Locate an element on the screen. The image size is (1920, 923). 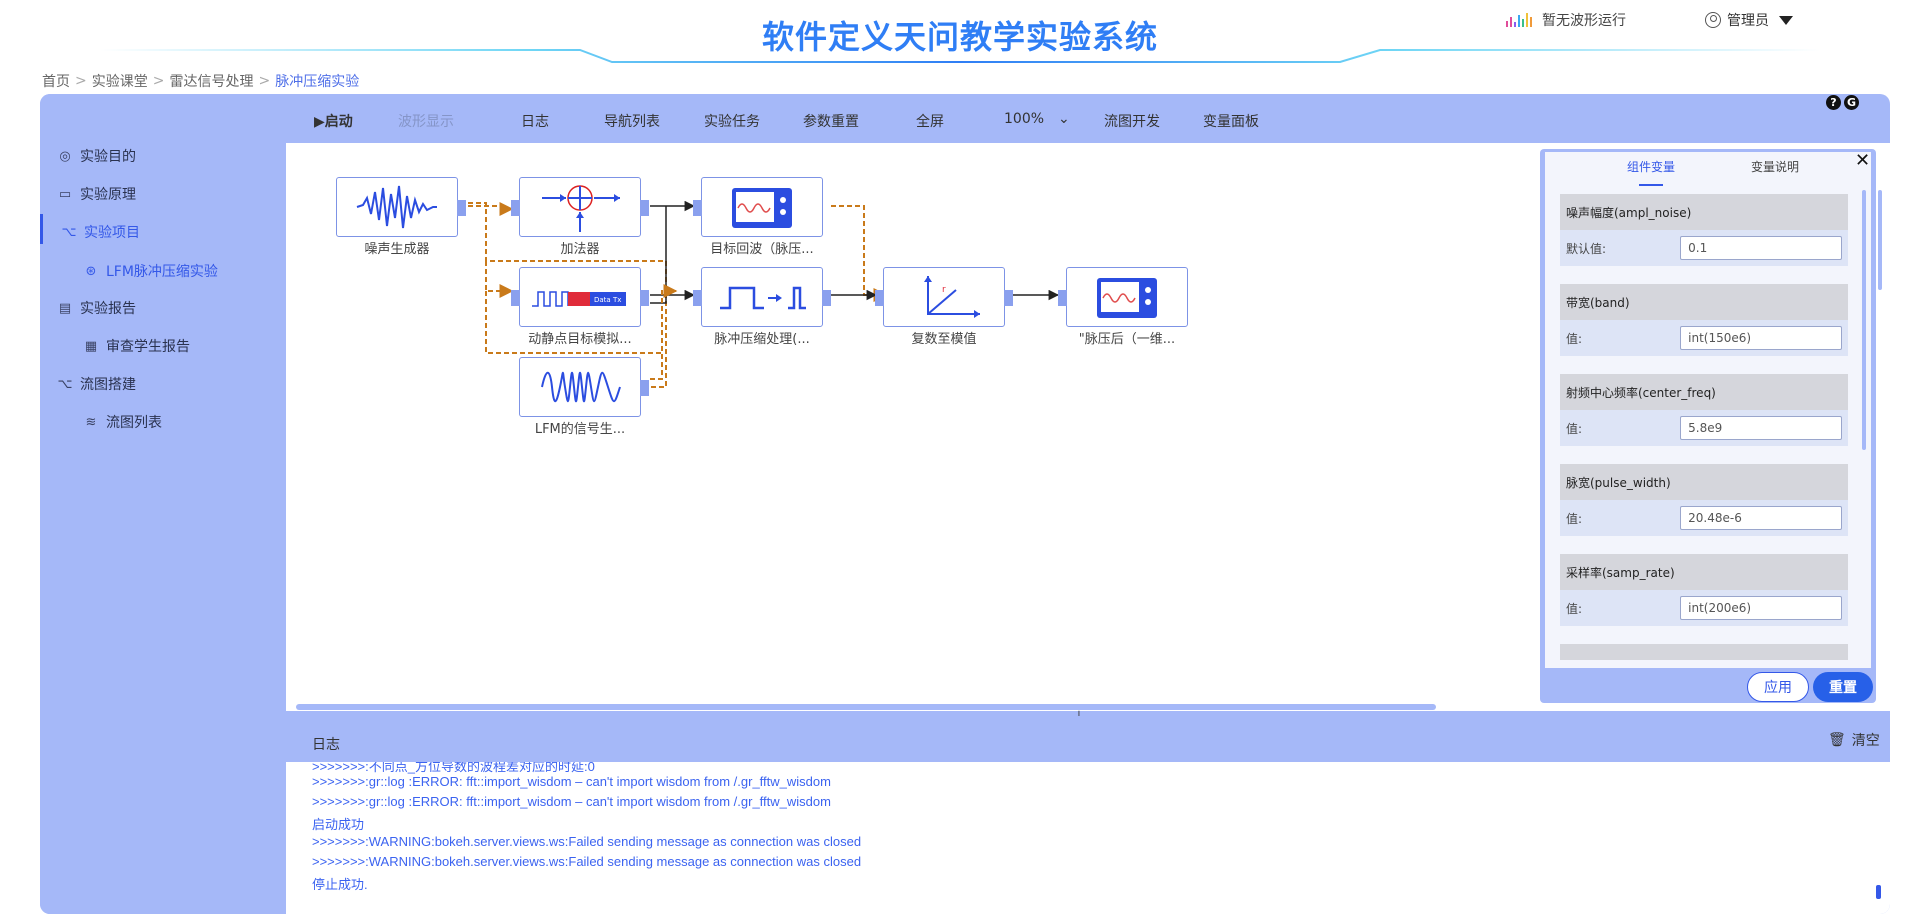
zoom-value: 100% is located at coordinates (1024, 119).